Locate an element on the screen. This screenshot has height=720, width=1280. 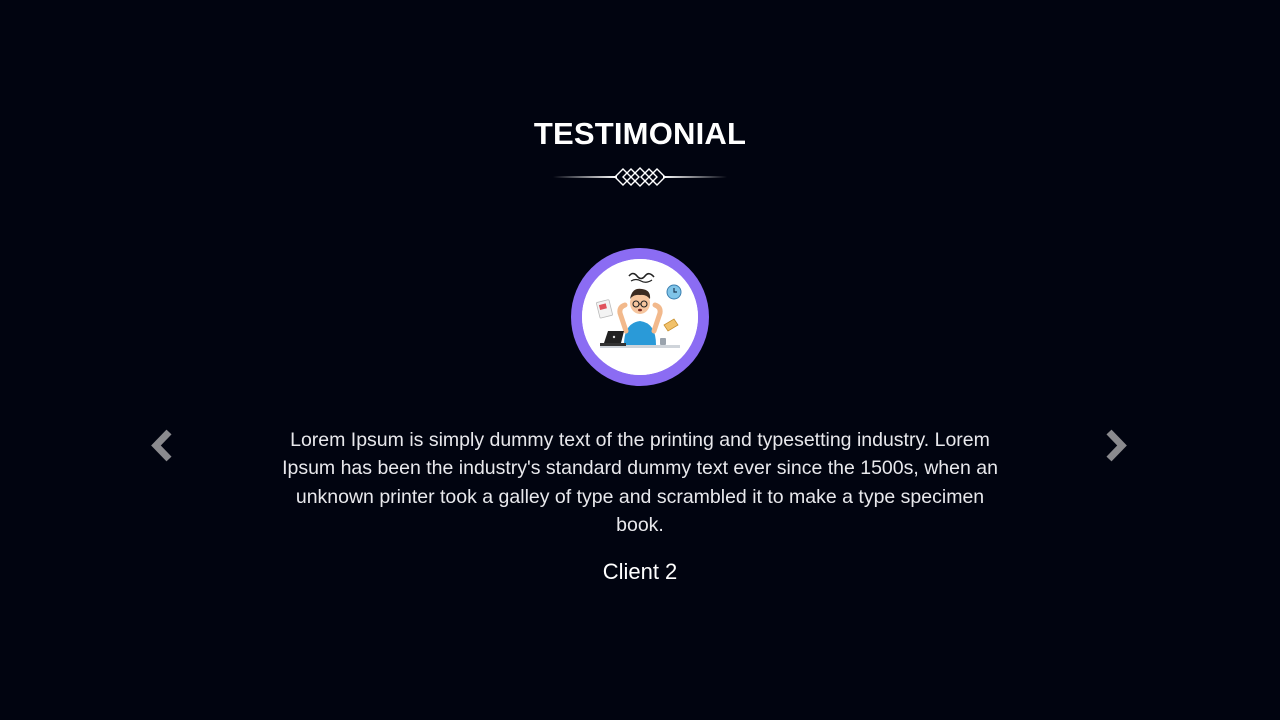
prev-testimonial-button is located at coordinates (164, 446).